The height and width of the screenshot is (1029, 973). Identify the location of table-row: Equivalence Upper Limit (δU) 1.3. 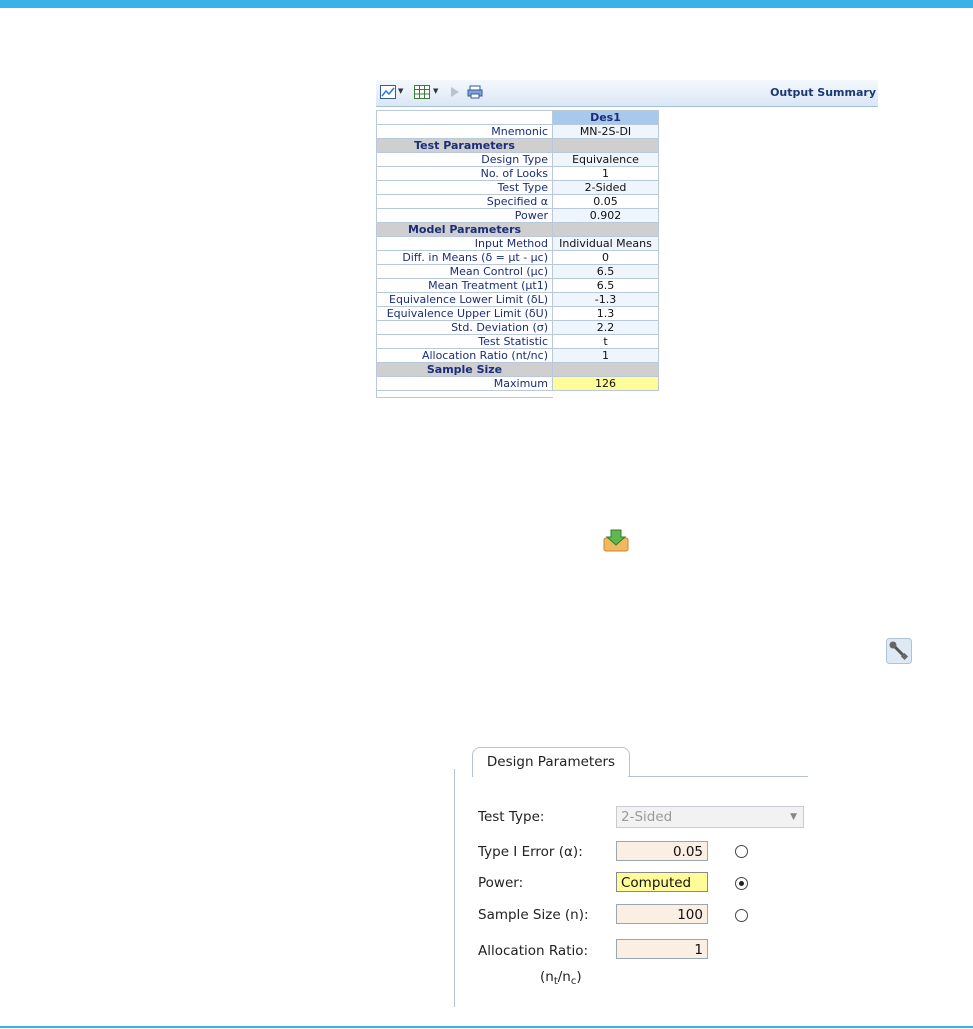
(517, 313).